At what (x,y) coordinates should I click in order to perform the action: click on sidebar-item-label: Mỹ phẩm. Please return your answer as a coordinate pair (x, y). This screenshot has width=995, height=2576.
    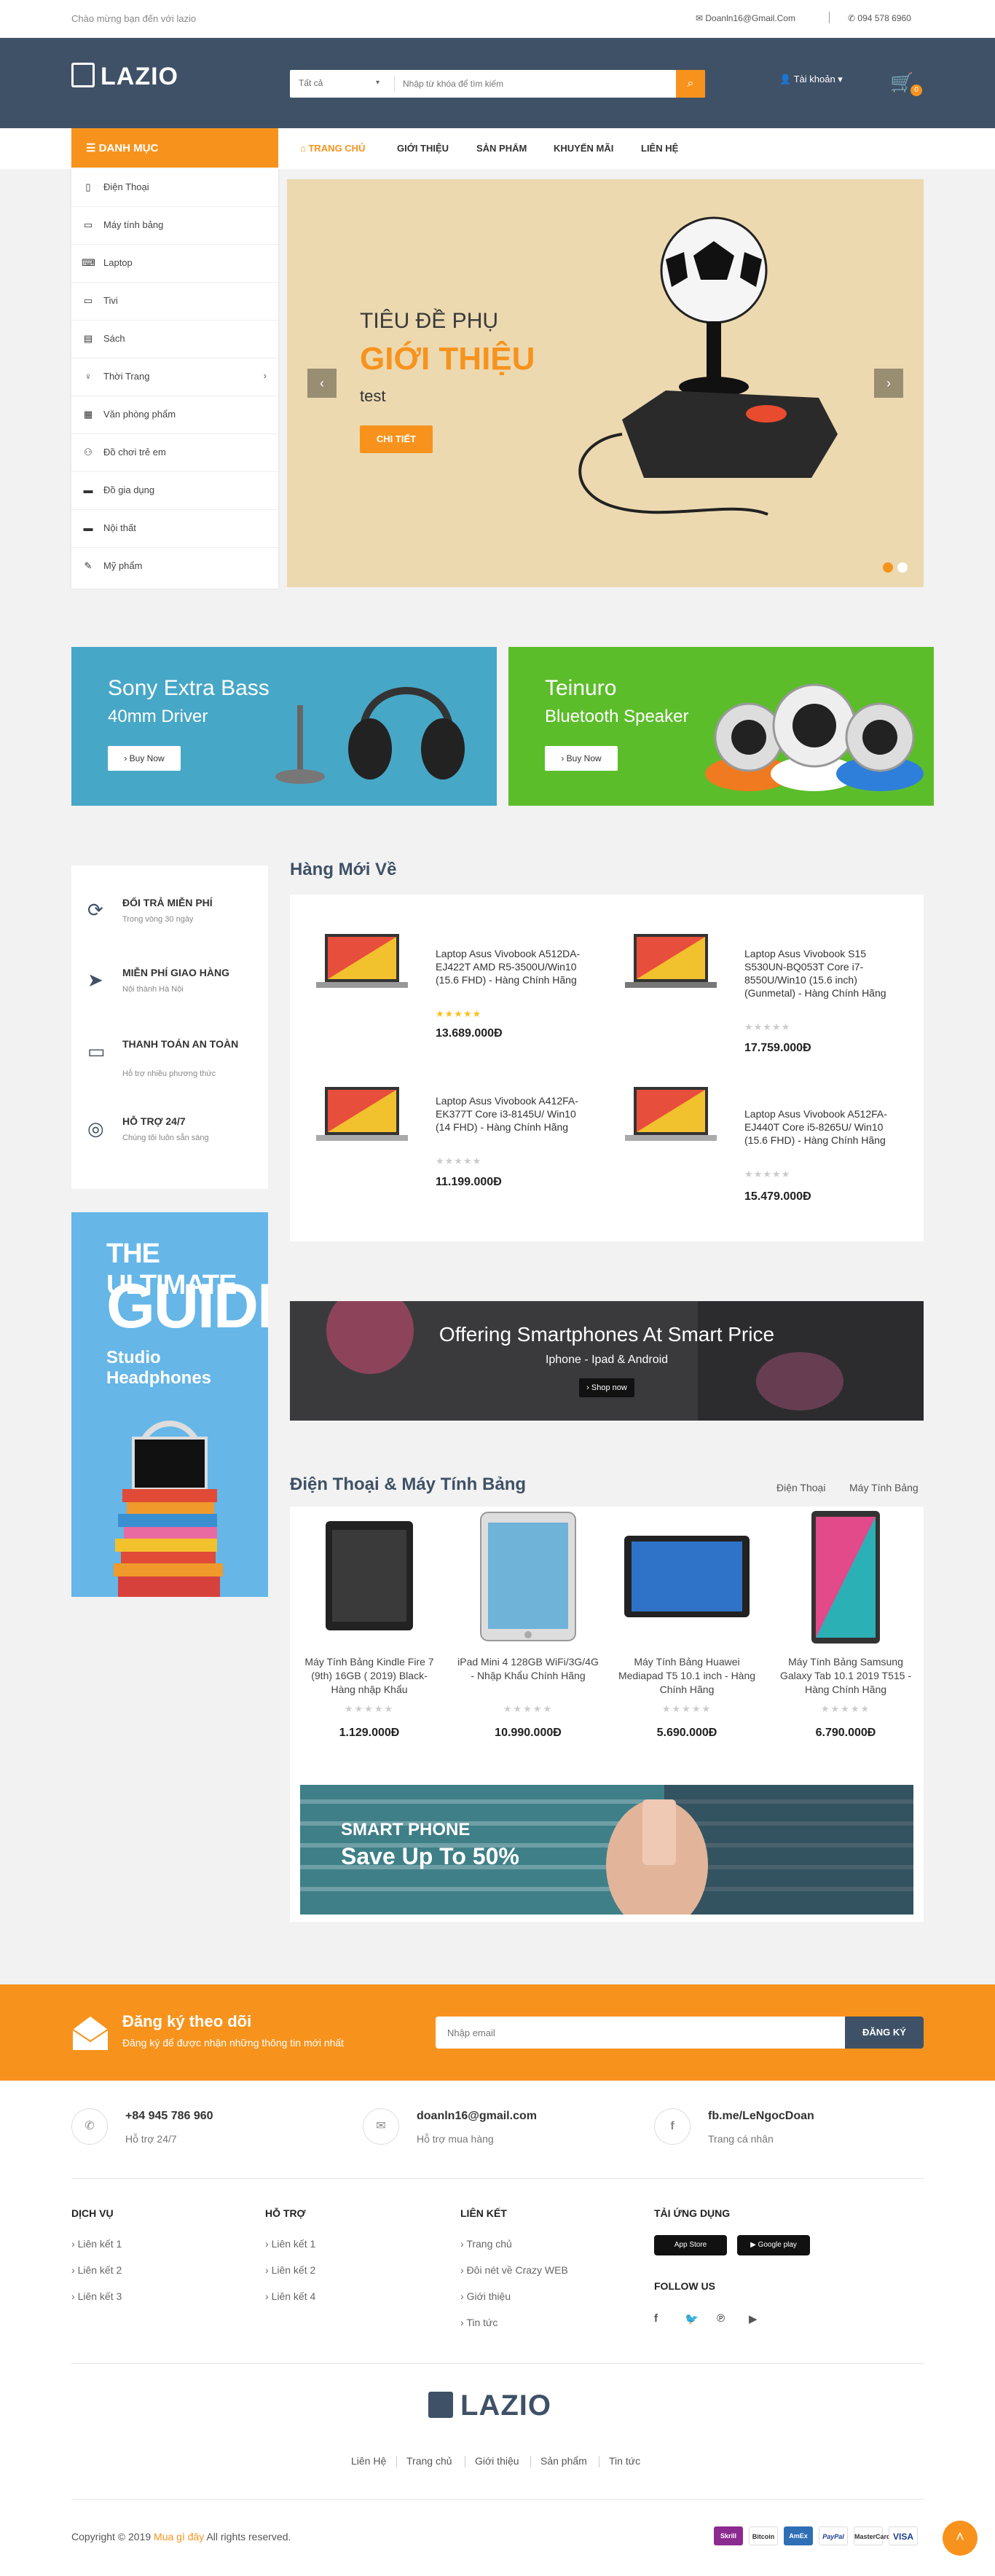
    Looking at the image, I should click on (123, 565).